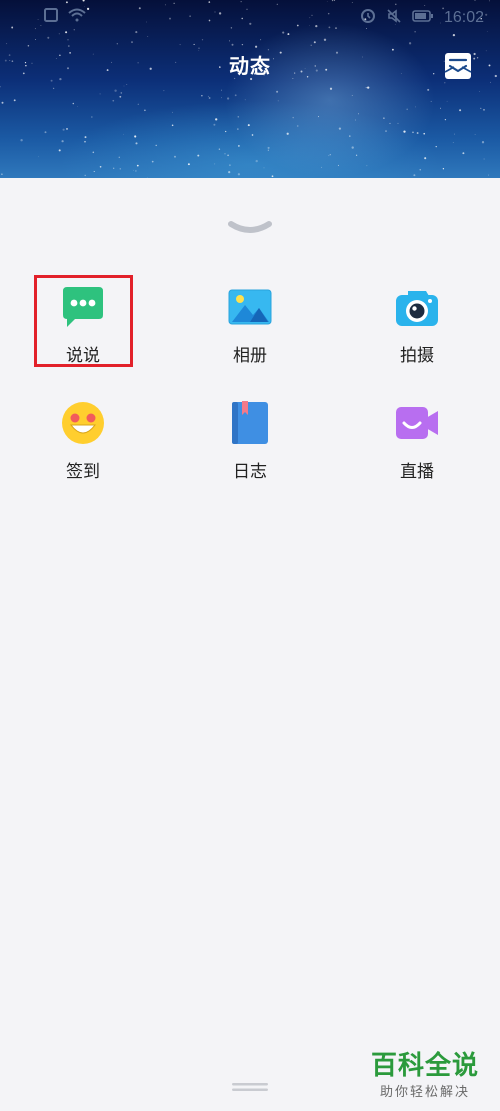  What do you see at coordinates (250, 227) in the screenshot?
I see `chevron-down-icon` at bounding box center [250, 227].